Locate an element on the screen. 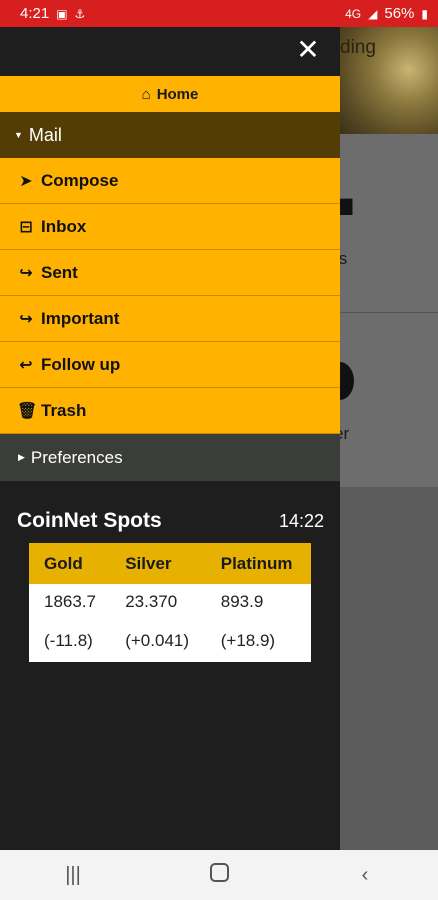 The width and height of the screenshot is (438, 900). platinum-price: 893.9 is located at coordinates (258, 602).